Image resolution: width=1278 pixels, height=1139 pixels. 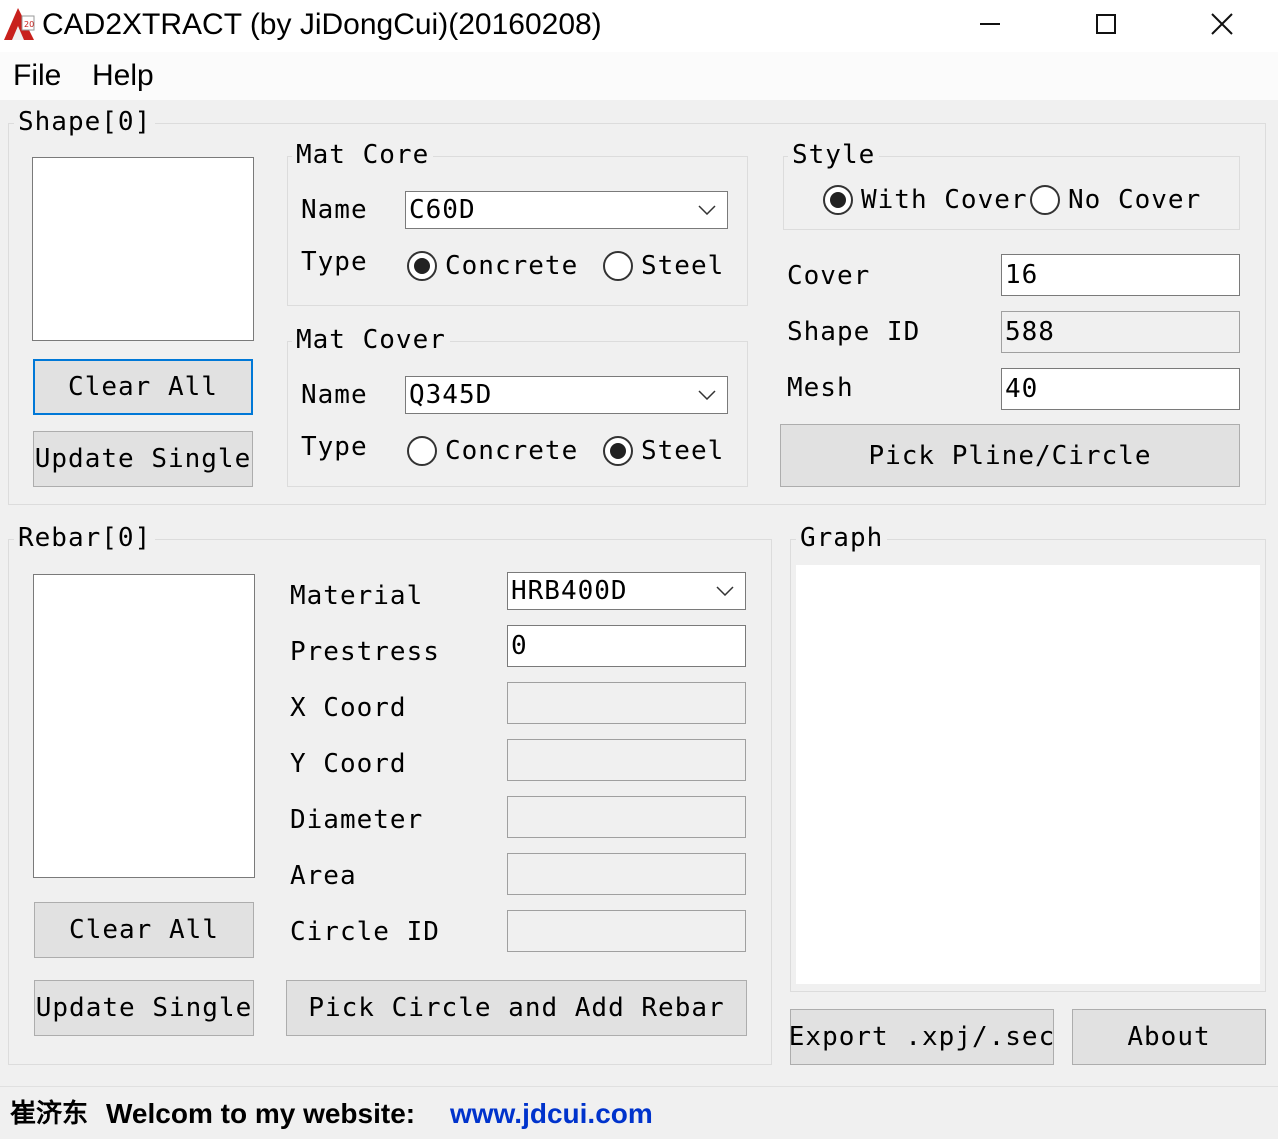 What do you see at coordinates (683, 451) in the screenshot?
I see `mat-cover-steel-label: Steel` at bounding box center [683, 451].